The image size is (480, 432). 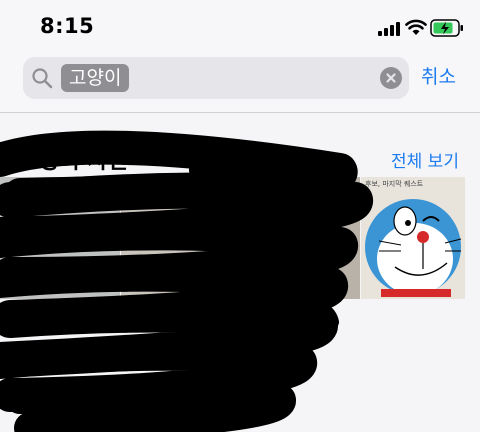 What do you see at coordinates (425, 159) in the screenshot?
I see `see-all-link: 전체 보기` at bounding box center [425, 159].